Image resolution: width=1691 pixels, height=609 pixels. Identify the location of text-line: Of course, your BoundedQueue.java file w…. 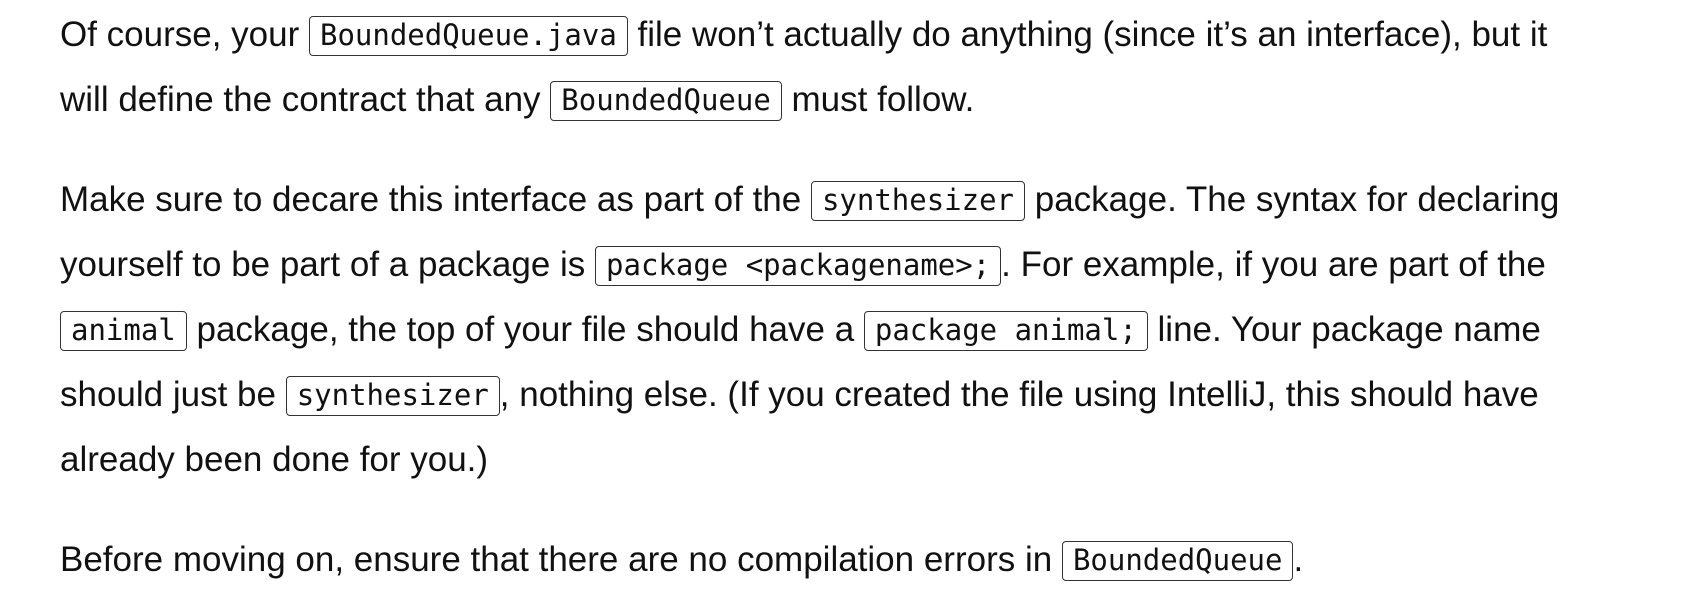
(860, 34).